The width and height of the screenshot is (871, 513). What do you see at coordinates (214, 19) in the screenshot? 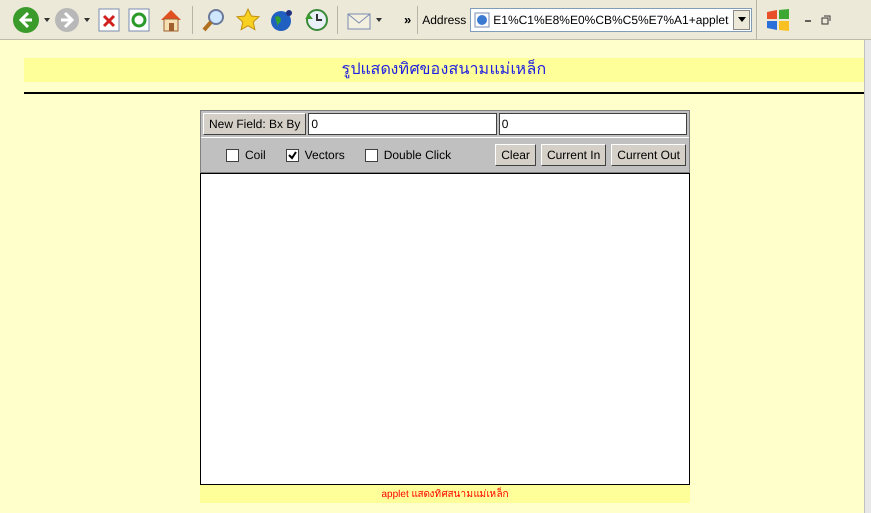
I see `search-icon` at bounding box center [214, 19].